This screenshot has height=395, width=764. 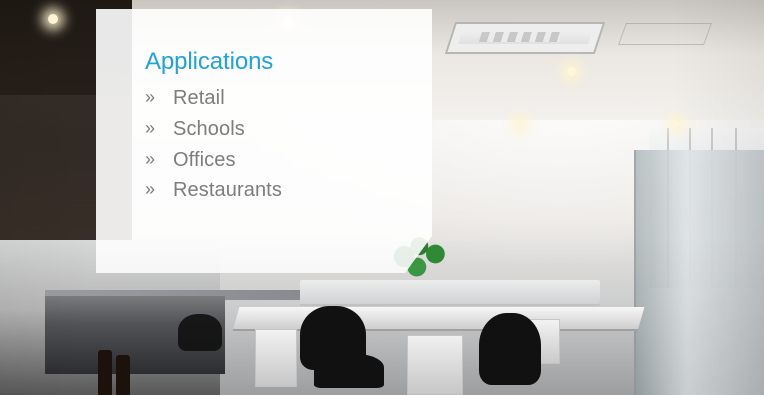 What do you see at coordinates (665, 34) in the screenshot?
I see `ceiling-panel` at bounding box center [665, 34].